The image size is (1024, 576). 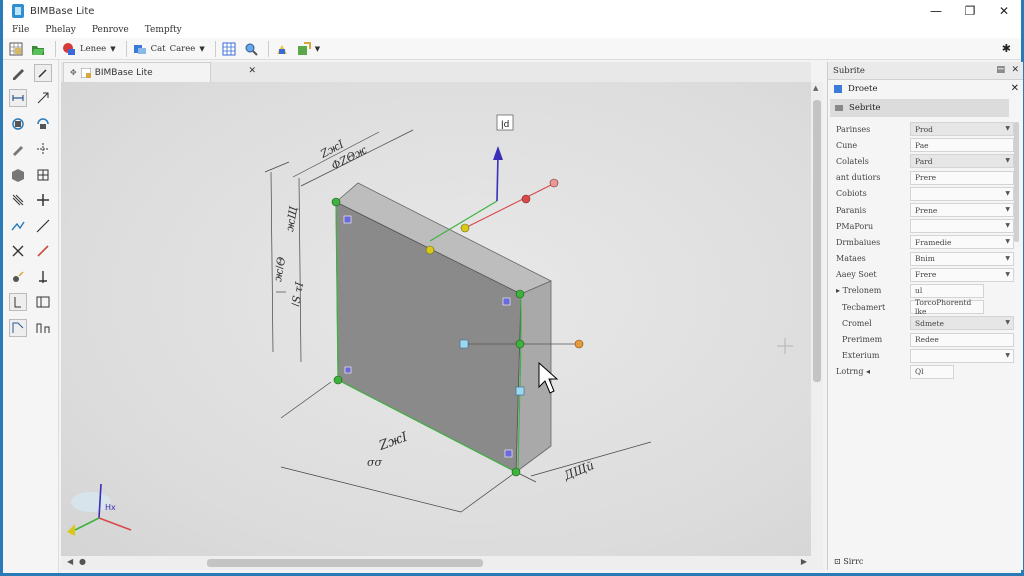 What do you see at coordinates (99, 509) in the screenshot?
I see `axis-triad: Hx` at bounding box center [99, 509].